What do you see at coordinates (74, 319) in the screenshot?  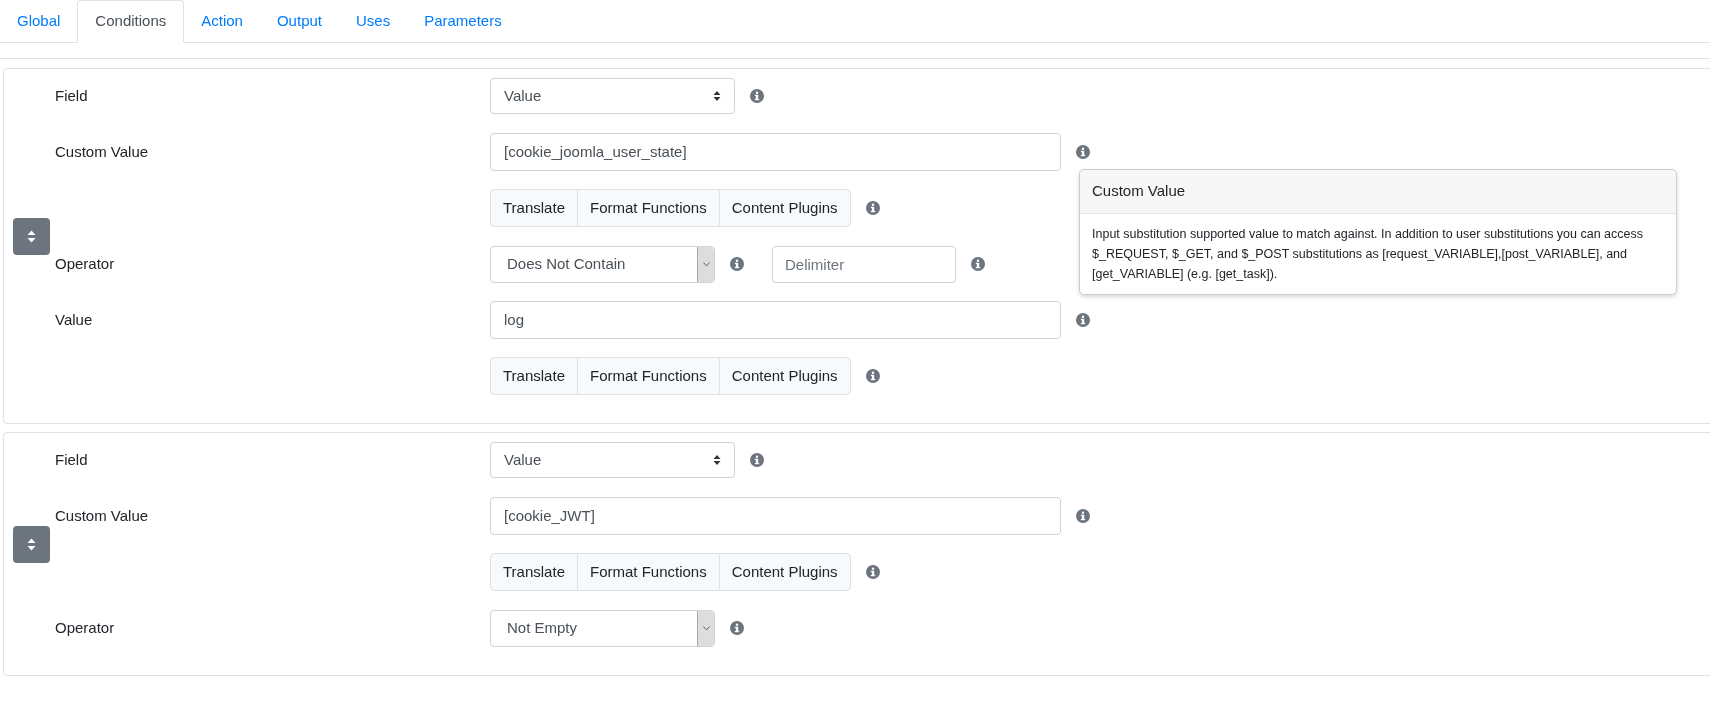 I see `field-label: Value` at bounding box center [74, 319].